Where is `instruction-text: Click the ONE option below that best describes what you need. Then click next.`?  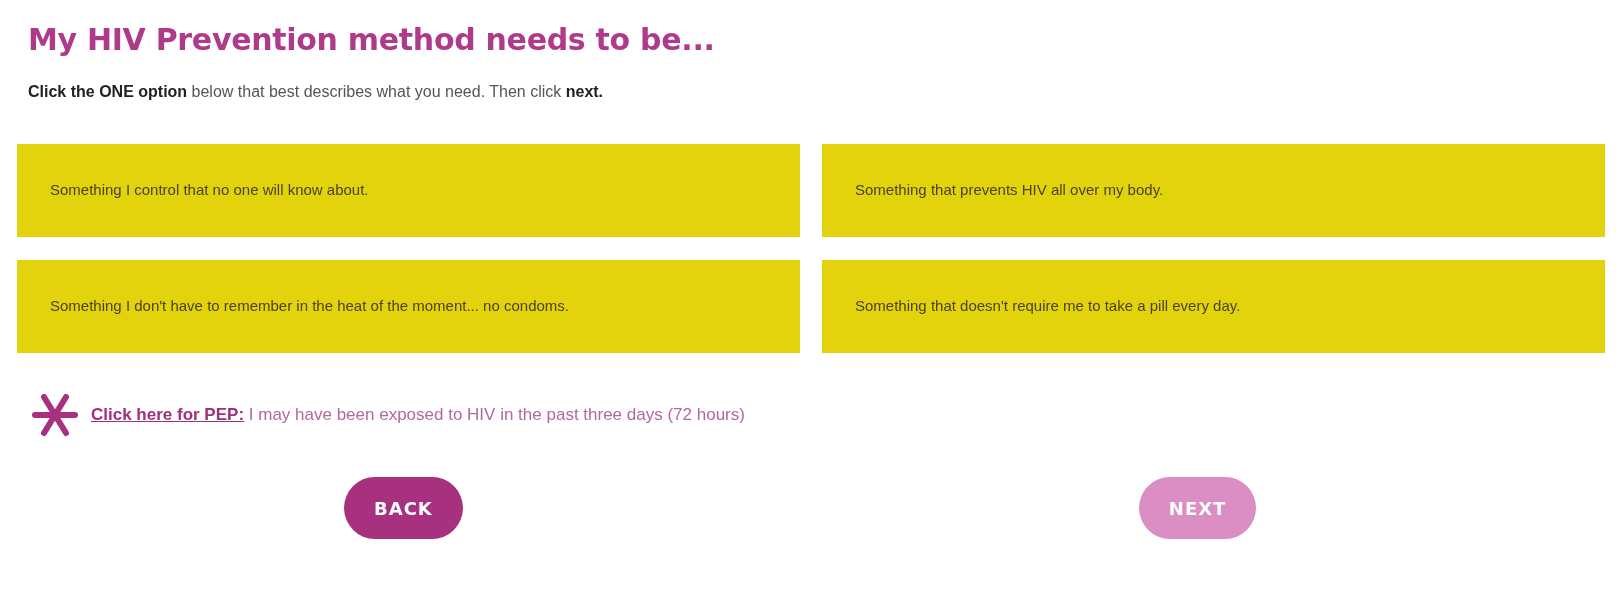
instruction-text: Click the ONE option below that best describes what you need. Then click next. is located at coordinates (316, 92).